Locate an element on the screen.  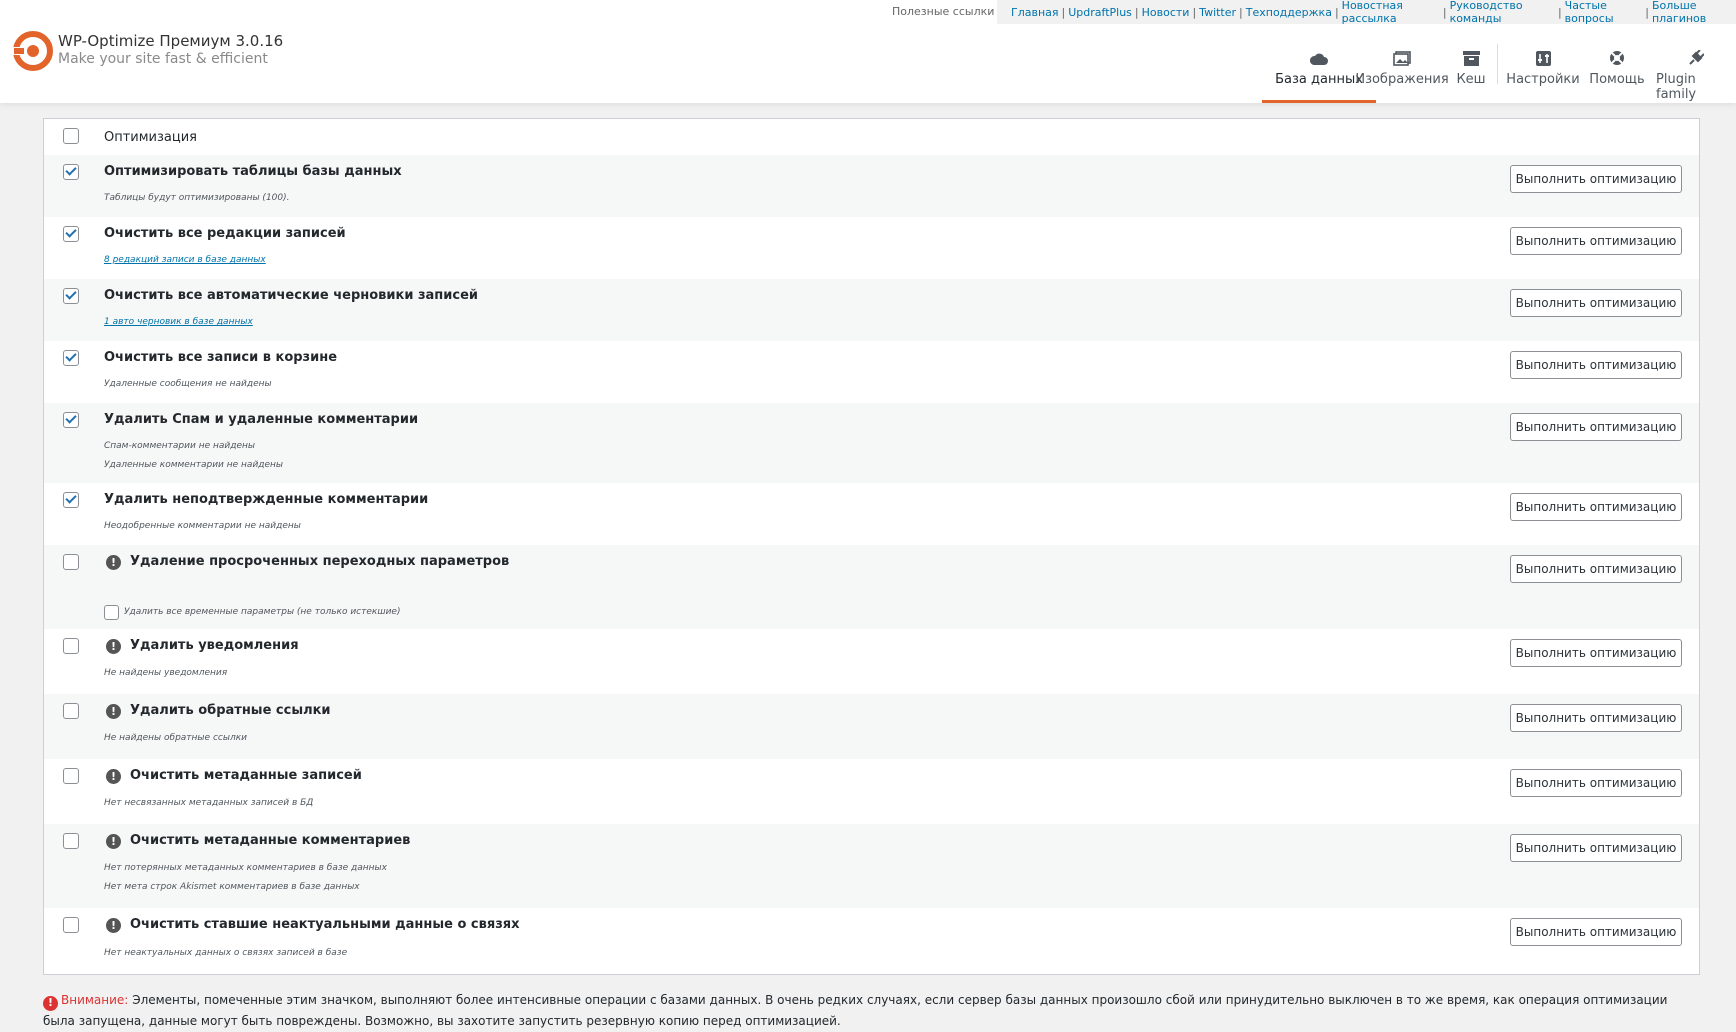
useful-links-label: Полезные ссылки is located at coordinates (943, 11).